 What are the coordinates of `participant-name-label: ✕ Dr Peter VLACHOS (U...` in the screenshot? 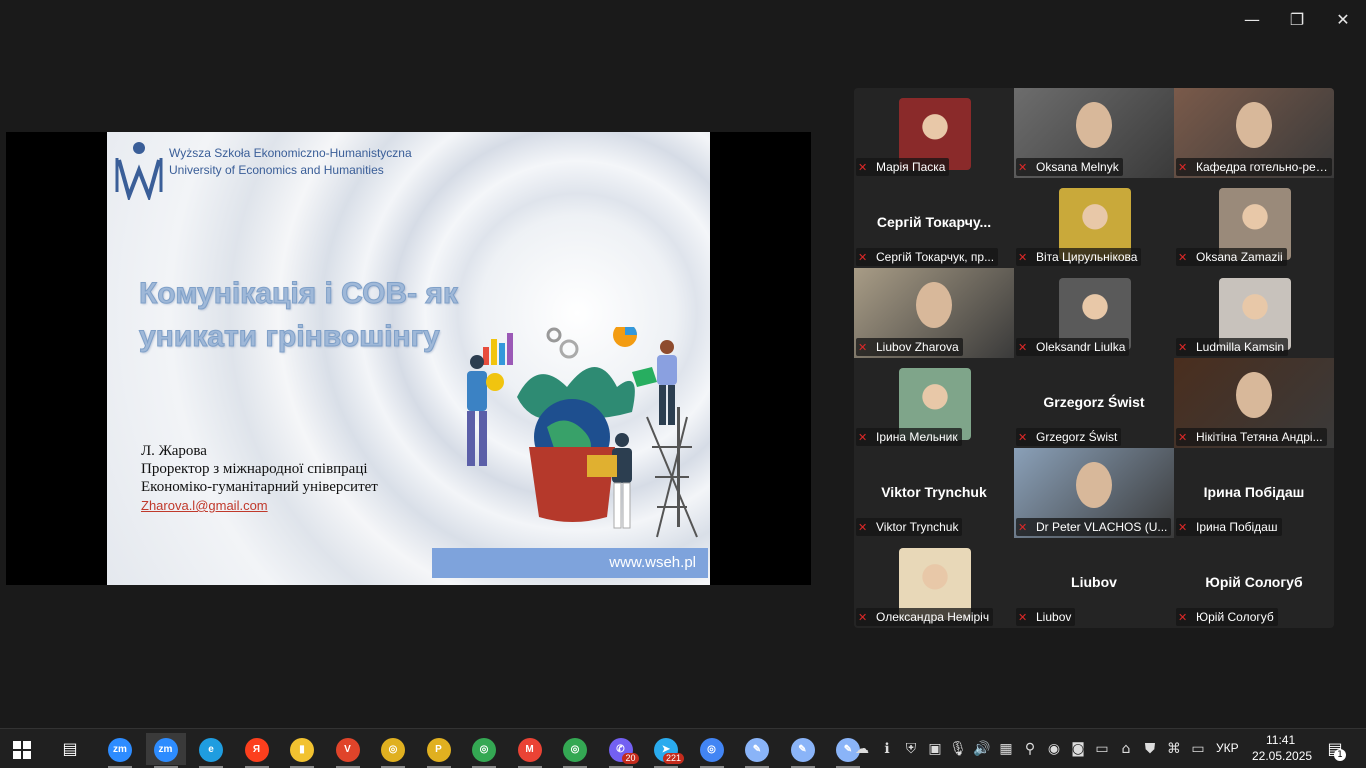 It's located at (1094, 527).